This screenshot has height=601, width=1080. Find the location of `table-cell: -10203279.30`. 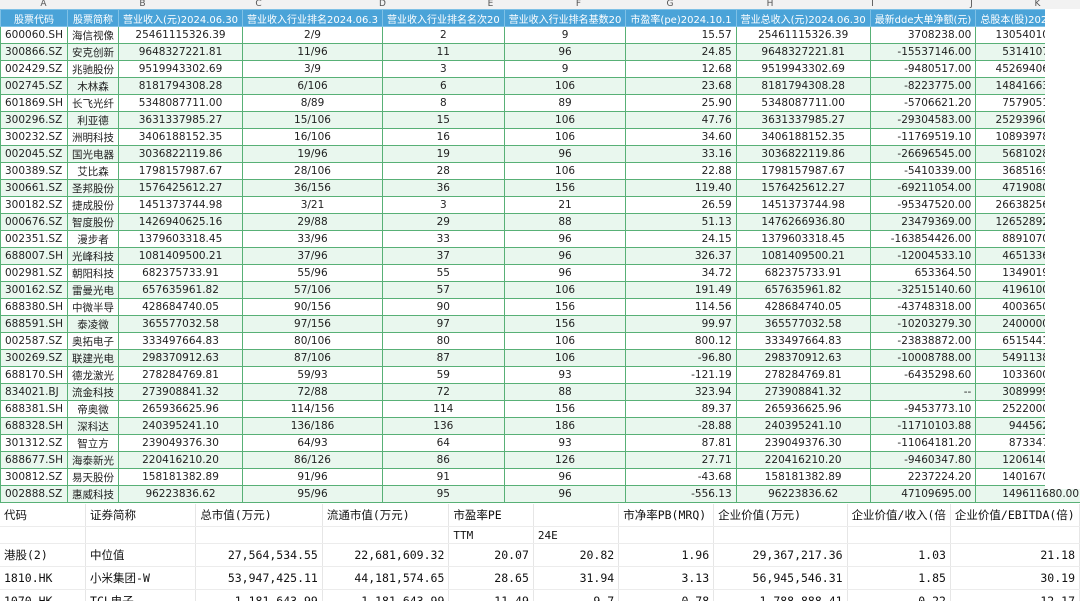

table-cell: -10203279.30 is located at coordinates (923, 324).